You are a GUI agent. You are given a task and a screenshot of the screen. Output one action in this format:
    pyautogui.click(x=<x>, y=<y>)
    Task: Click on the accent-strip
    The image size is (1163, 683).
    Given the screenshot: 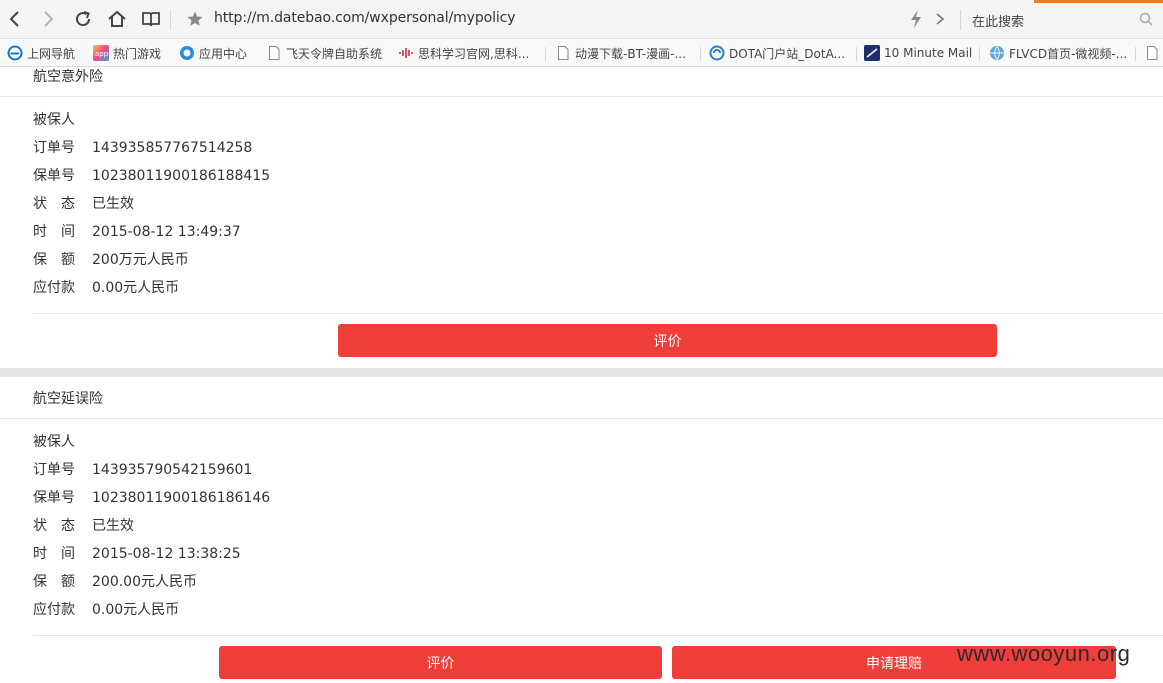 What is the action you would take?
    pyautogui.click(x=1098, y=1)
    